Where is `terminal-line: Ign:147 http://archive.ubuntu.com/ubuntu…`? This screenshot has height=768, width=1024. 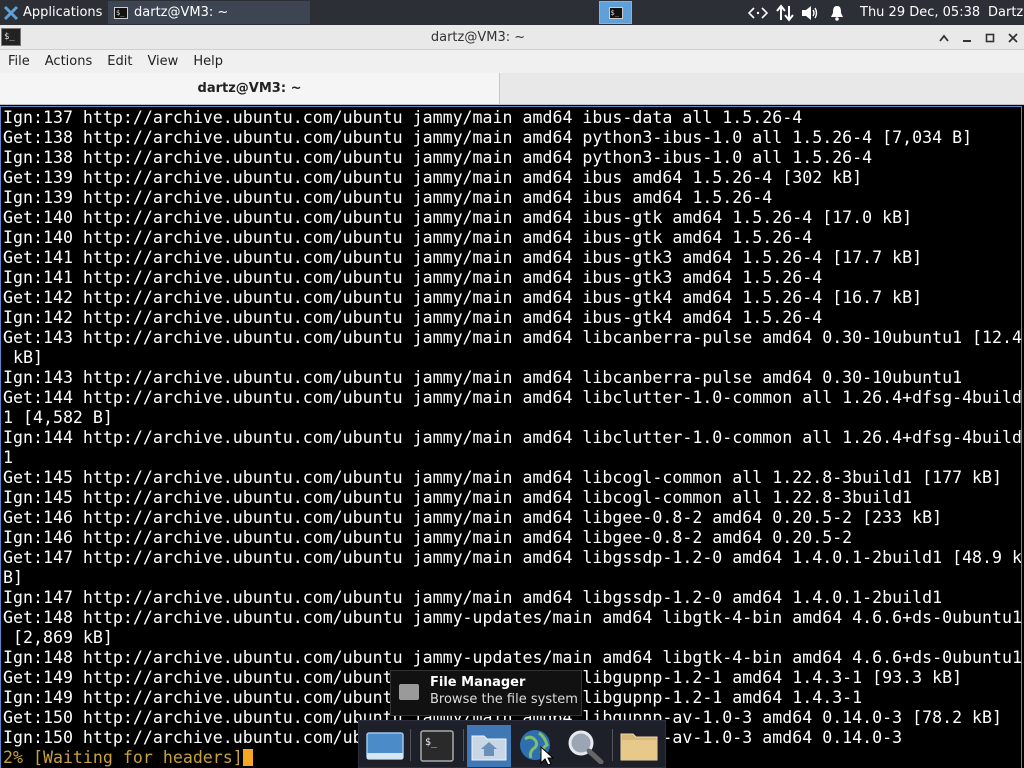 terminal-line: Ign:147 http://archive.ubuntu.com/ubuntu… is located at coordinates (473, 597).